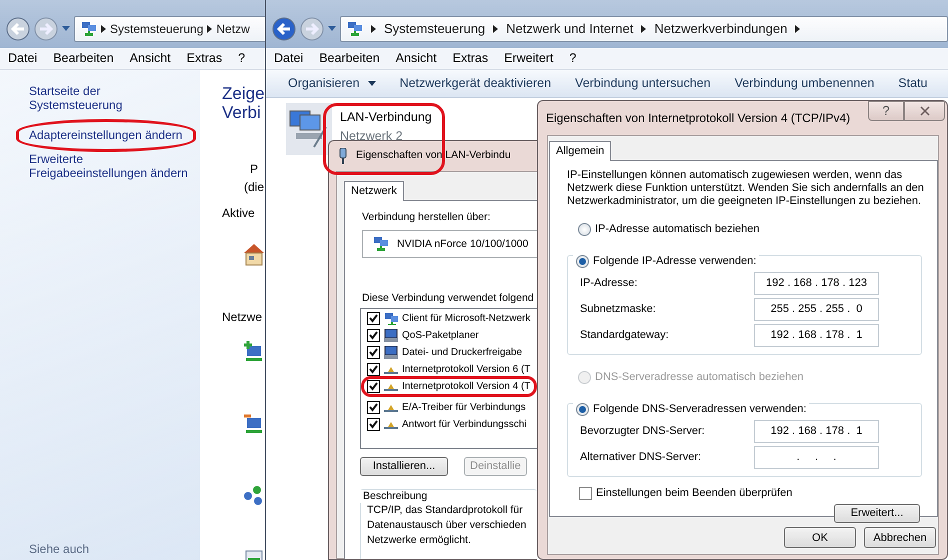 The height and width of the screenshot is (560, 948). I want to click on dialog-button: Abbrechen, so click(900, 537).